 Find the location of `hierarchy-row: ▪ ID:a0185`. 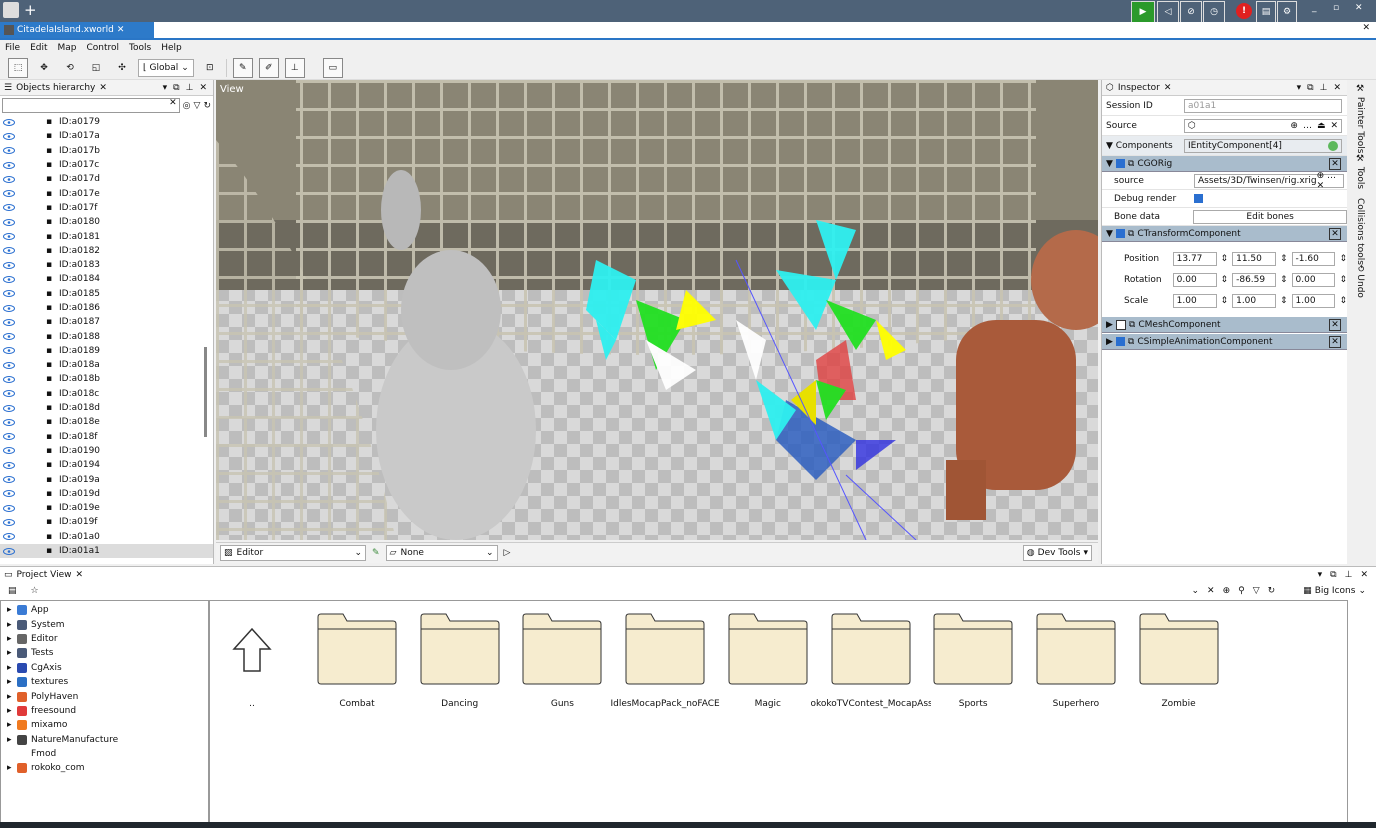

hierarchy-row: ▪ ID:a0185 is located at coordinates (106, 294).